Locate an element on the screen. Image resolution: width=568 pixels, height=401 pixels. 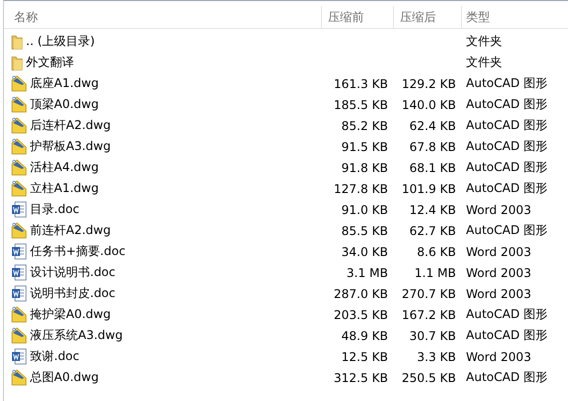
size-after: 30.7 KB is located at coordinates (432, 335).